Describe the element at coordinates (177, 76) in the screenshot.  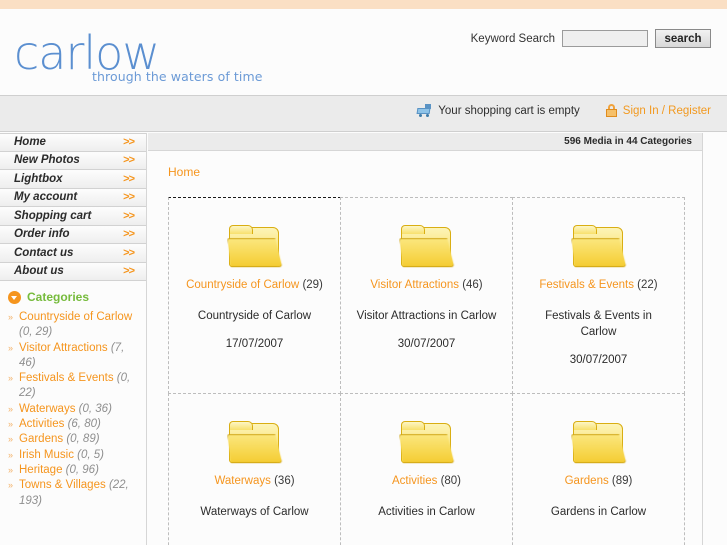
I see `logo-tagline: through the waters of time` at that location.